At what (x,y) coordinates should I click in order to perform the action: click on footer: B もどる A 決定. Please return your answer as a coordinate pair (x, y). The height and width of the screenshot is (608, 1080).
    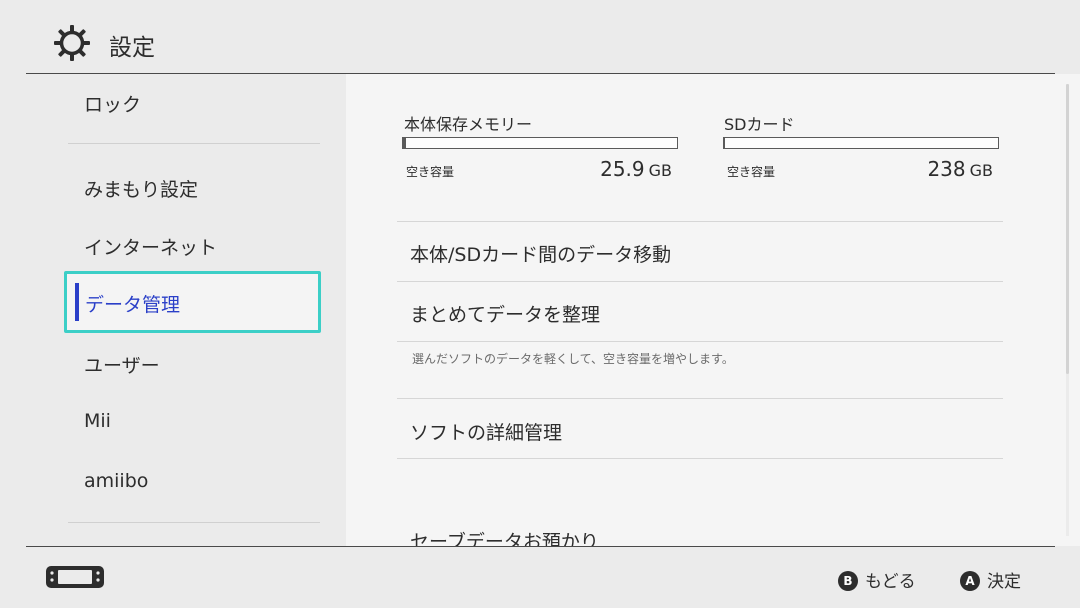
    Looking at the image, I should click on (540, 577).